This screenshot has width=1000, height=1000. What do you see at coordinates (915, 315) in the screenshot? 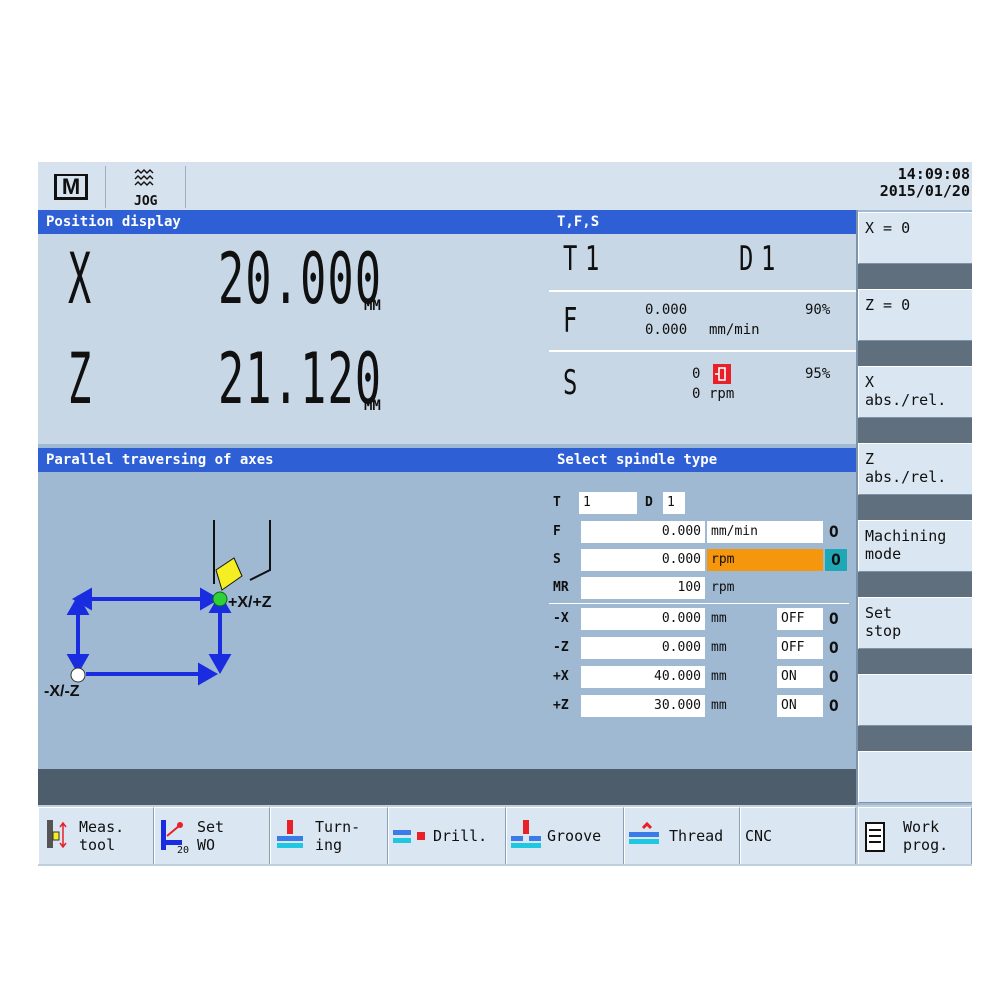
I see `softkey-z-zero: Z = 0` at bounding box center [915, 315].